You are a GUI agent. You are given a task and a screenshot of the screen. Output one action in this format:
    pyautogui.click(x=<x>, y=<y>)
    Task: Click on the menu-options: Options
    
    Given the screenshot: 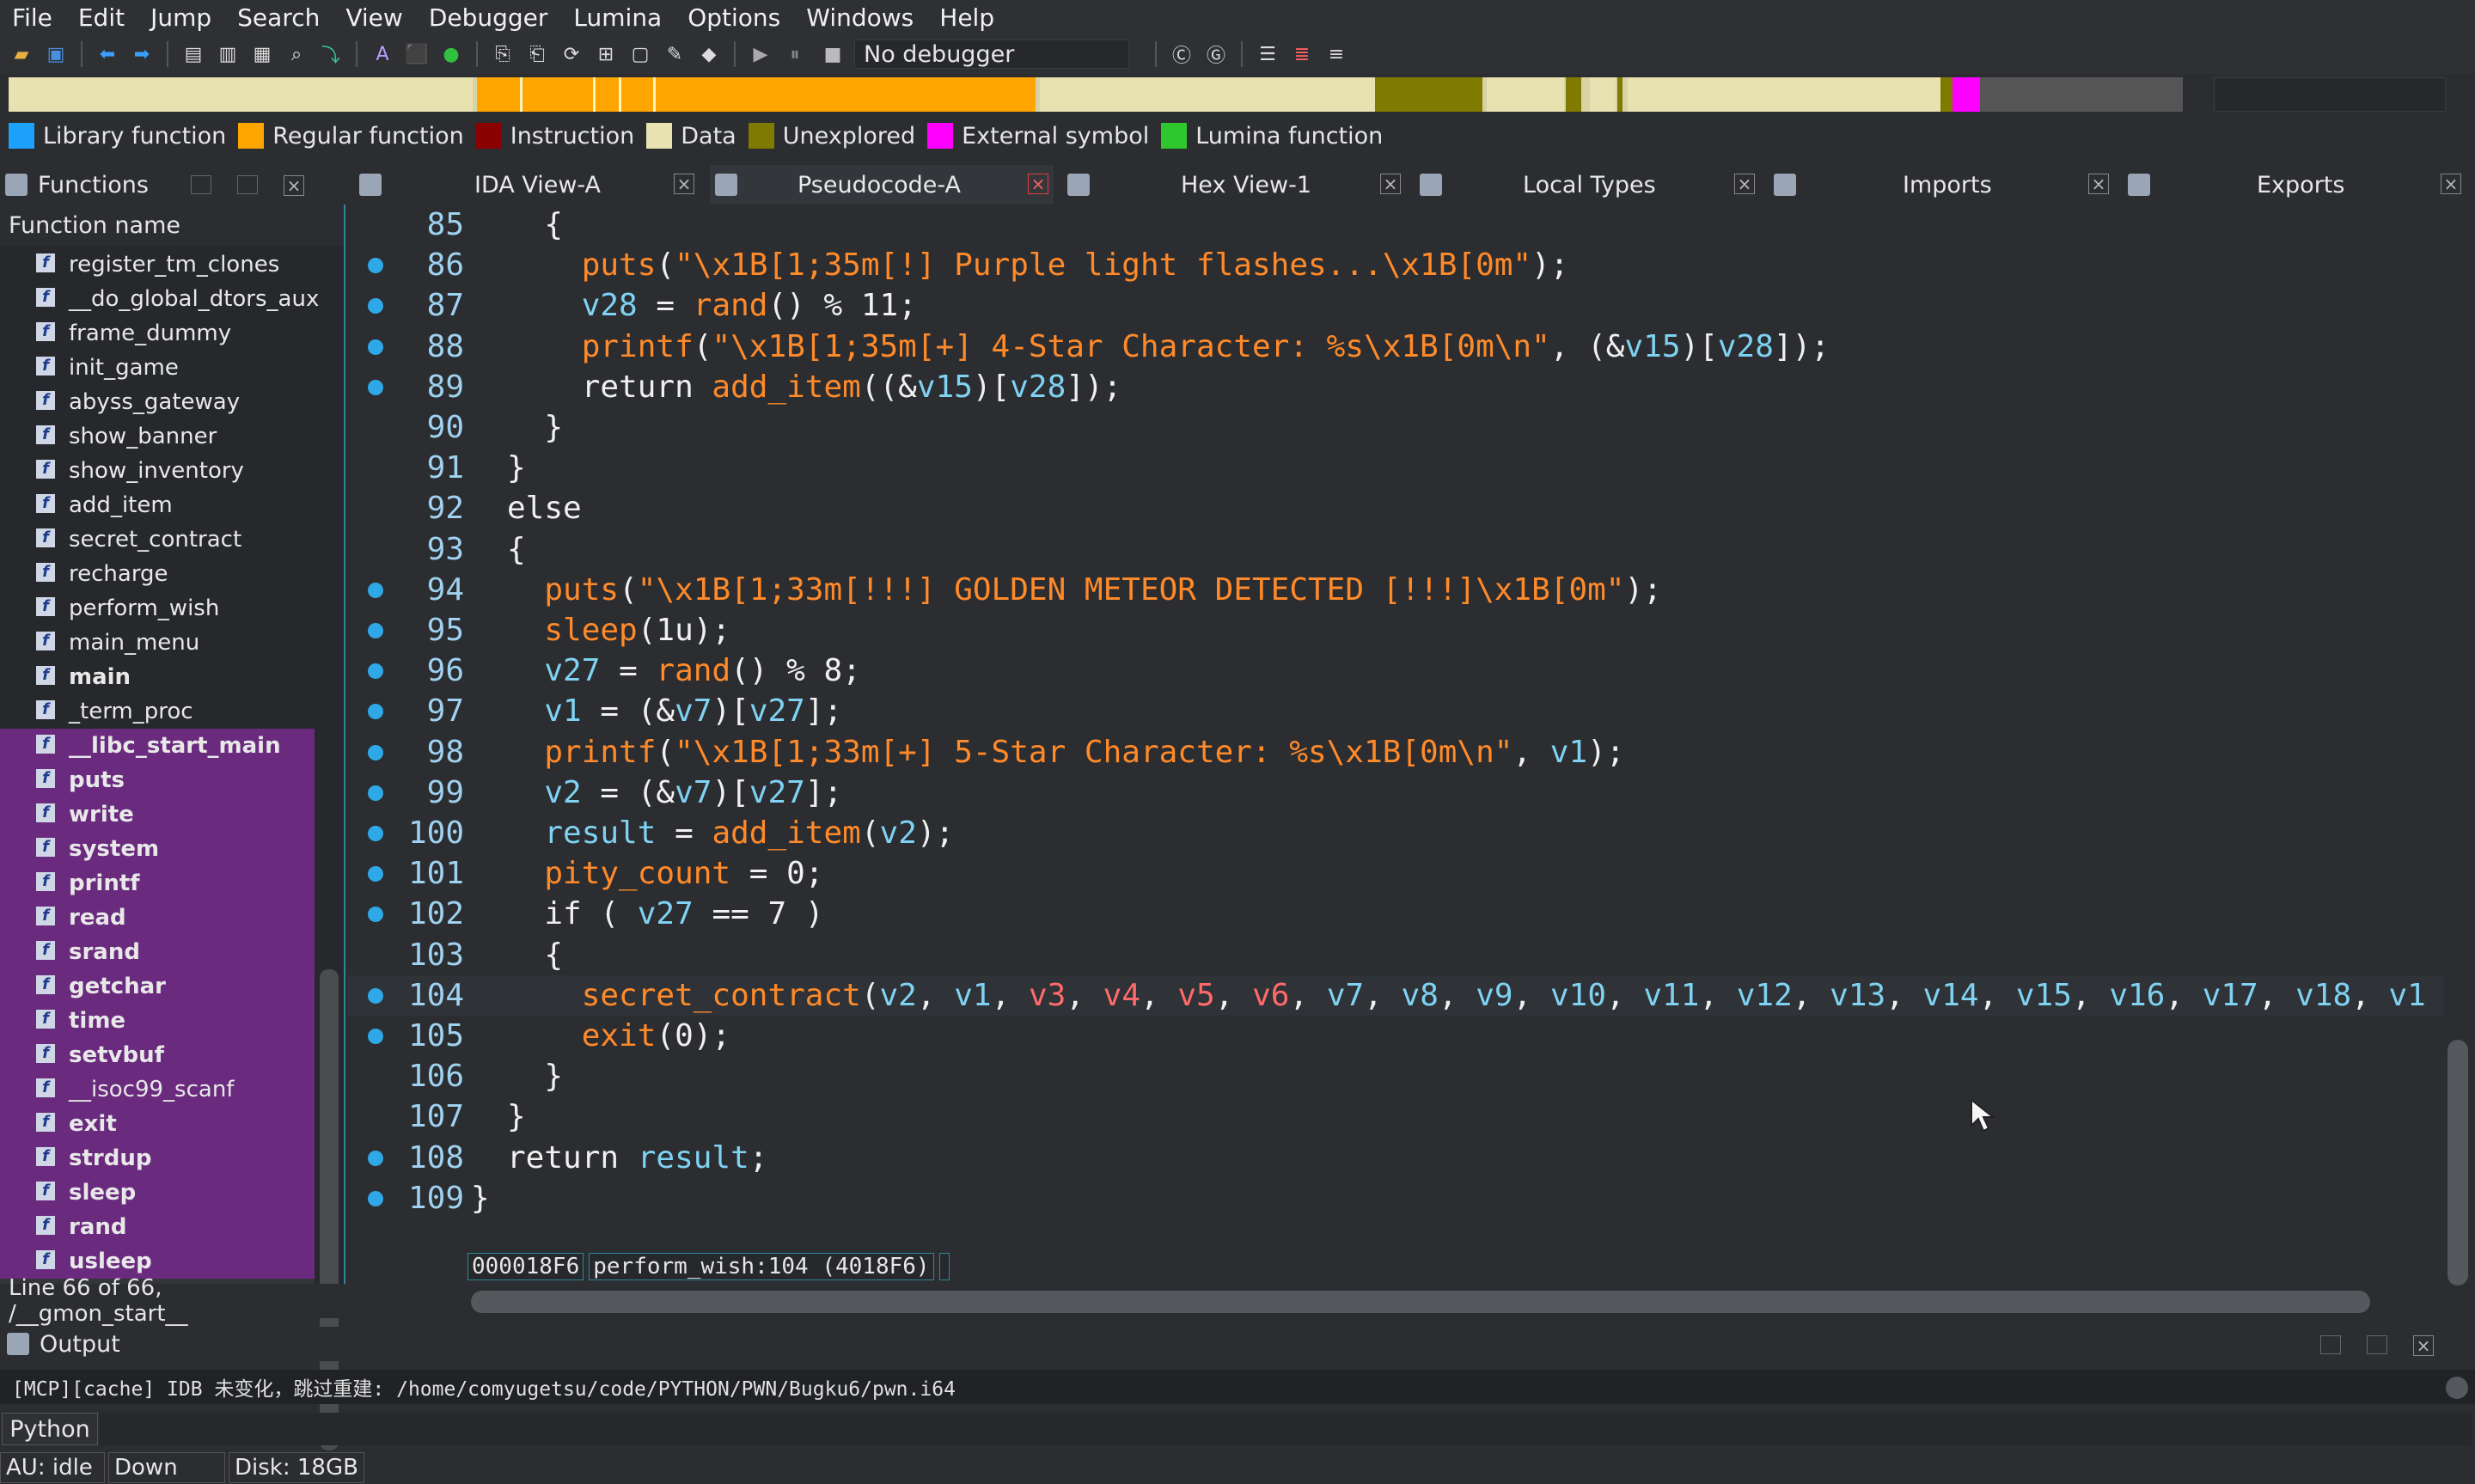 What is the action you would take?
    pyautogui.click(x=734, y=17)
    